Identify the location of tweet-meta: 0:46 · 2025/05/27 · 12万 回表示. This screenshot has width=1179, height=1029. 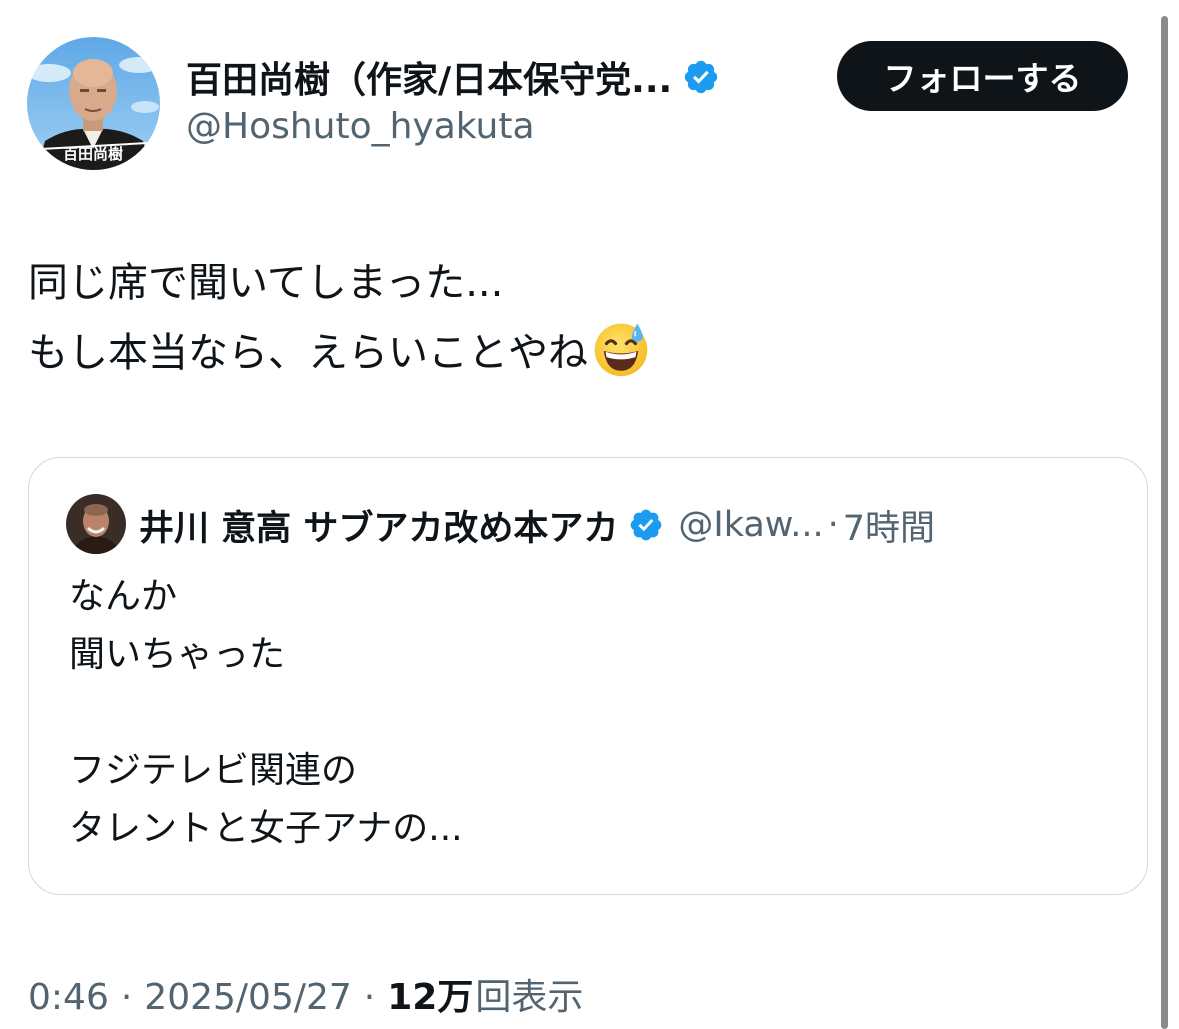
(305, 994).